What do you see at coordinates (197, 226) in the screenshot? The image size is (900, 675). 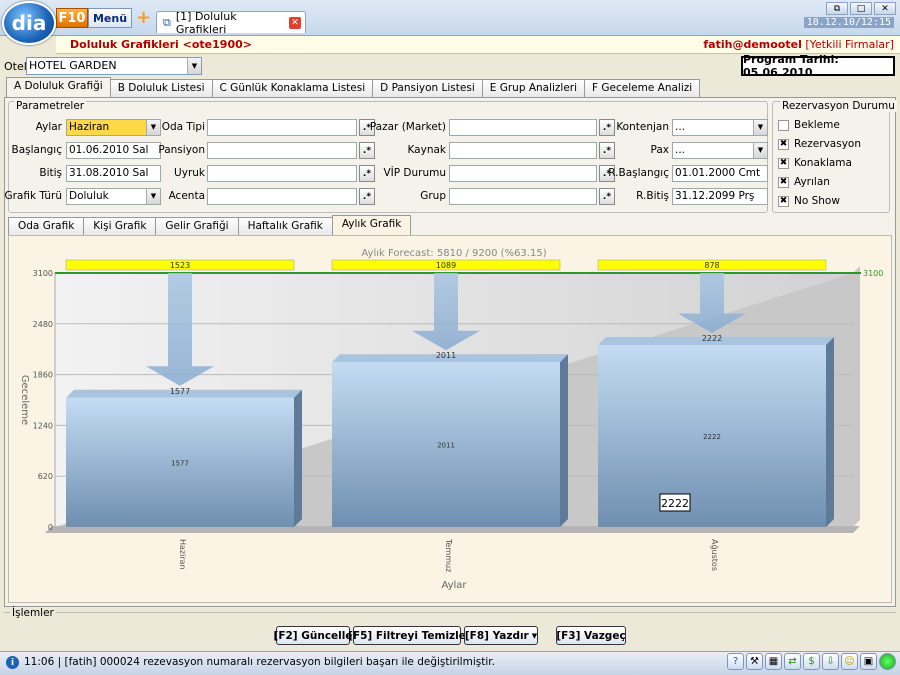 I see `tab-gelir-grafigi: Gelir Grafiği` at bounding box center [197, 226].